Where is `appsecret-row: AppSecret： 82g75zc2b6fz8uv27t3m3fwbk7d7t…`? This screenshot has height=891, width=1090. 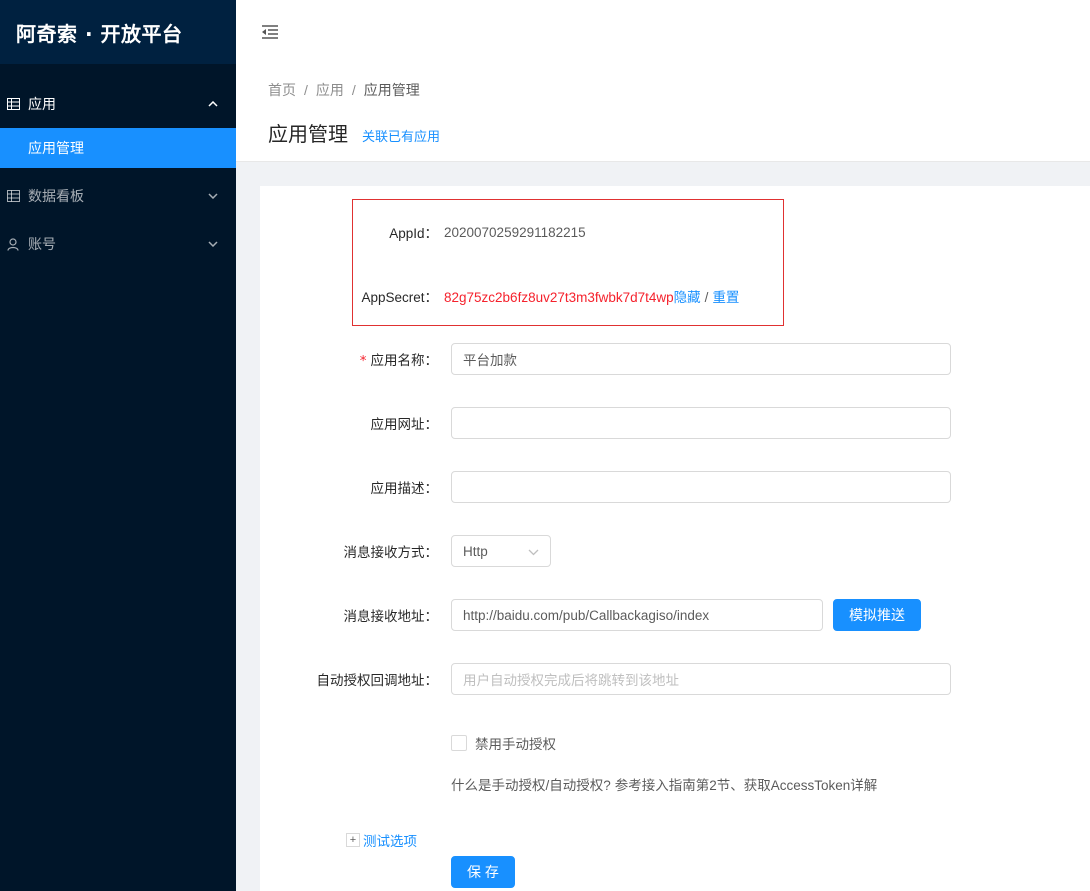 appsecret-row: AppSecret： 82g75zc2b6fz8uv27t3m3fwbk7d7t… is located at coordinates (675, 296).